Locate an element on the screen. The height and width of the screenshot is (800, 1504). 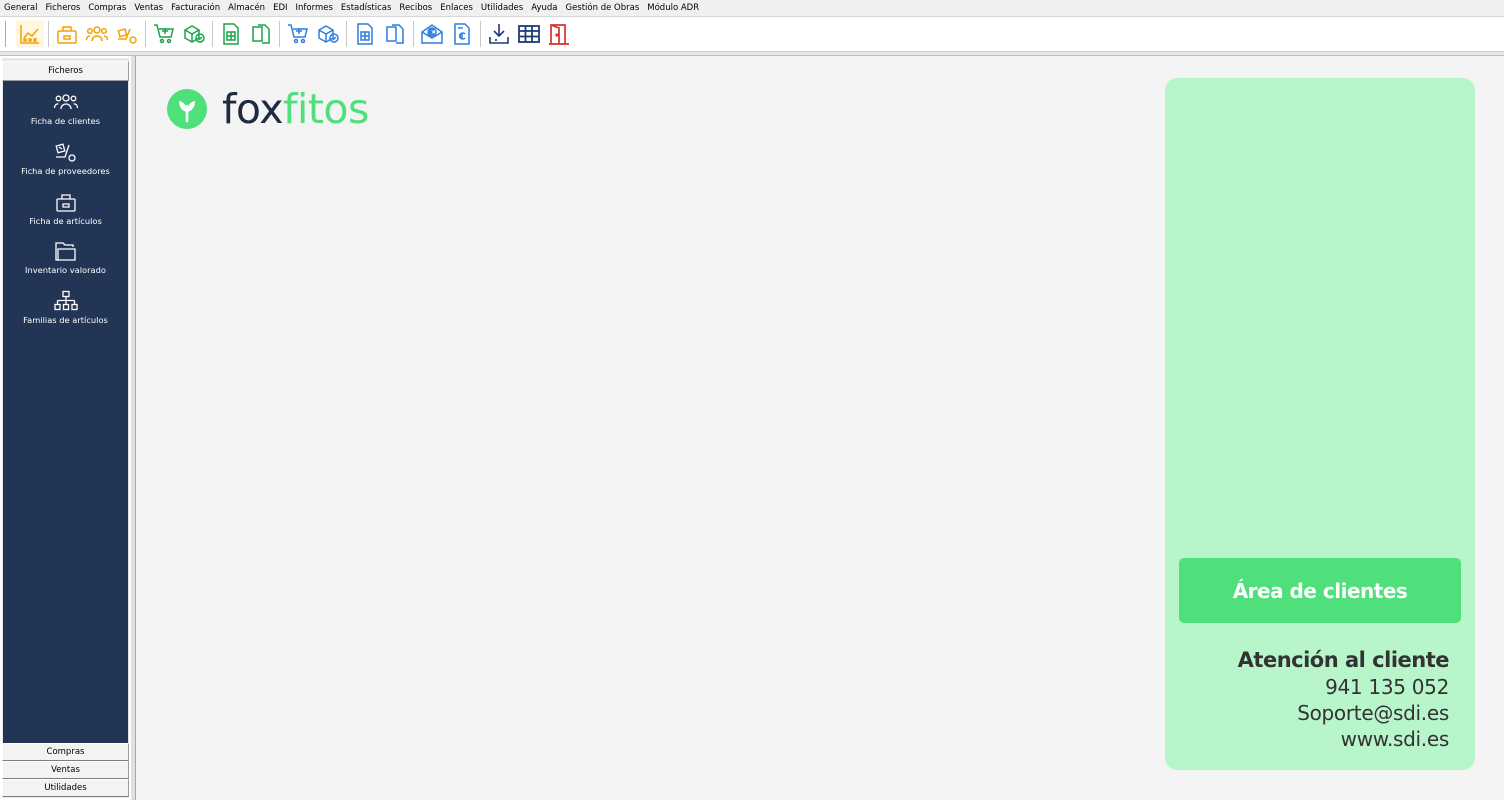
menu-edi: EDI is located at coordinates (280, 8).